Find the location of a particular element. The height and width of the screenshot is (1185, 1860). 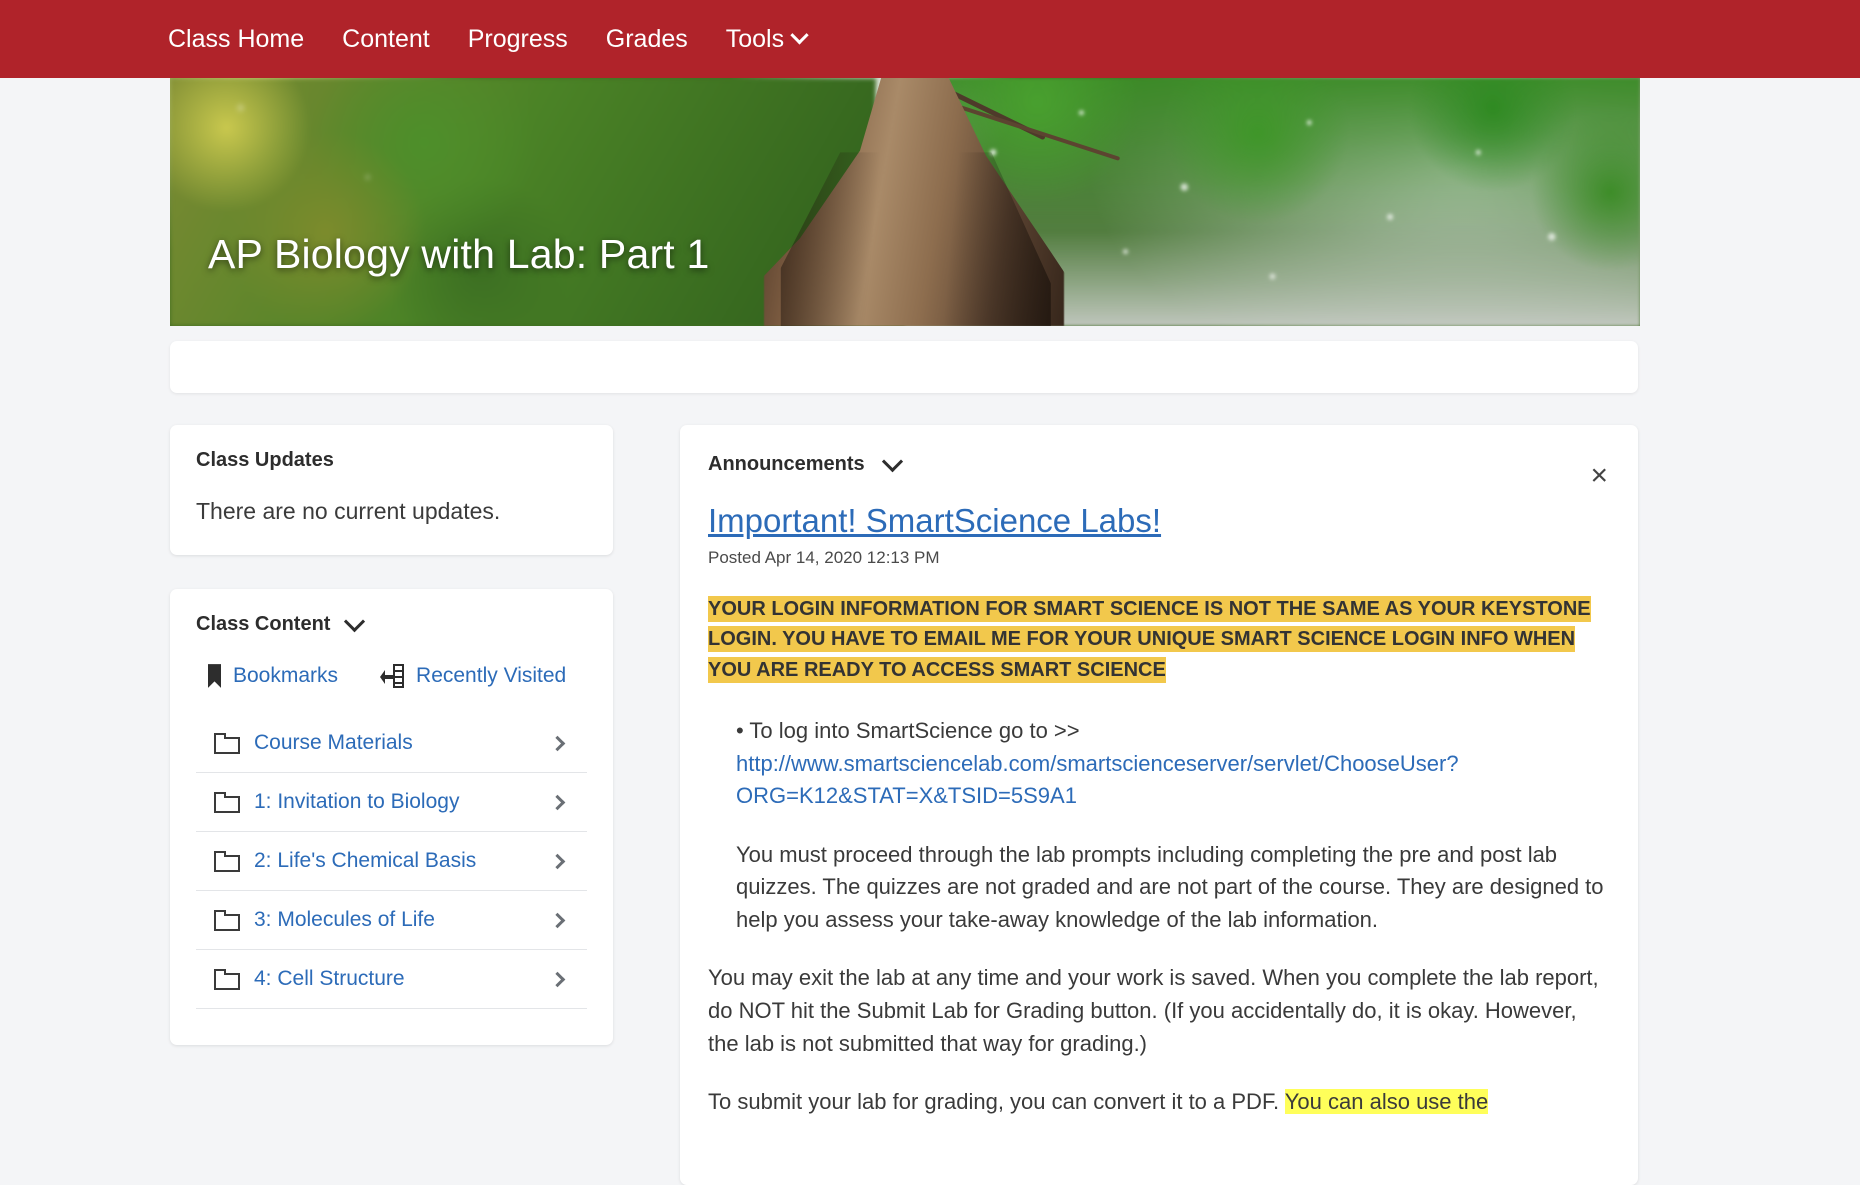

list-item: 4: Cell Structure is located at coordinates (391, 978).